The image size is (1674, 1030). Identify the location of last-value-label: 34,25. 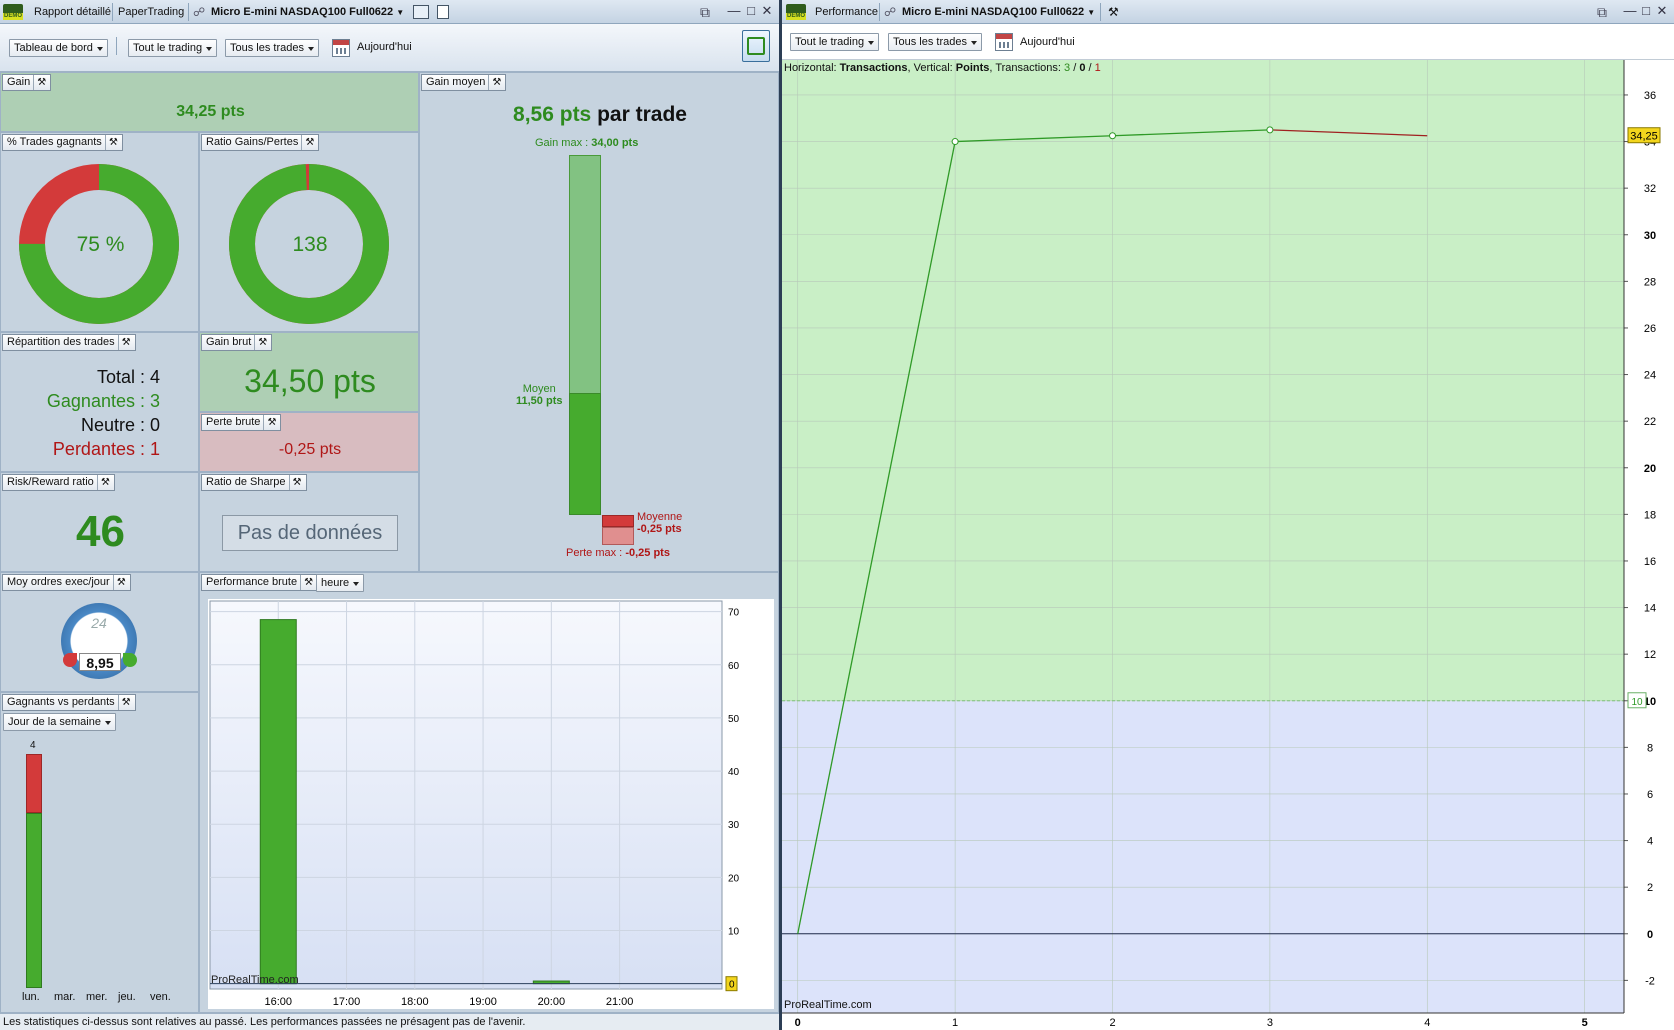
(1644, 137).